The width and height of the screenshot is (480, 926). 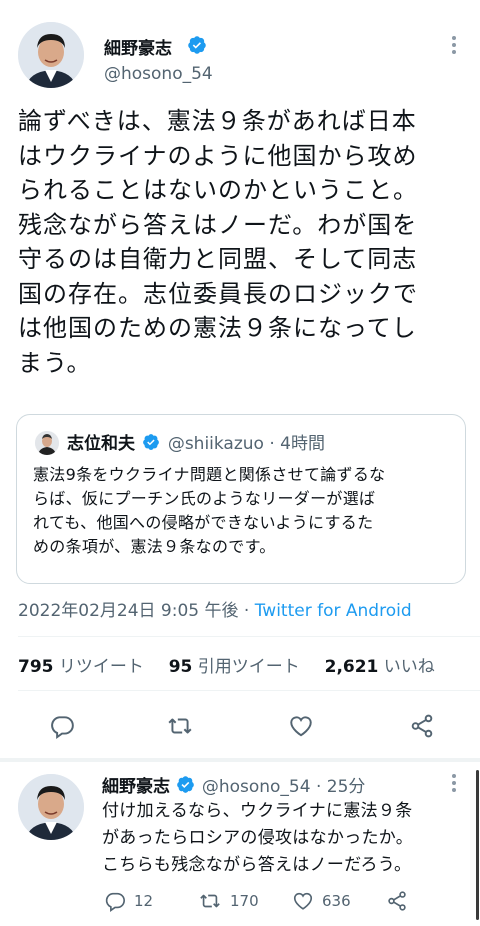 I want to click on reply-retweet-button: 170, so click(x=228, y=901).